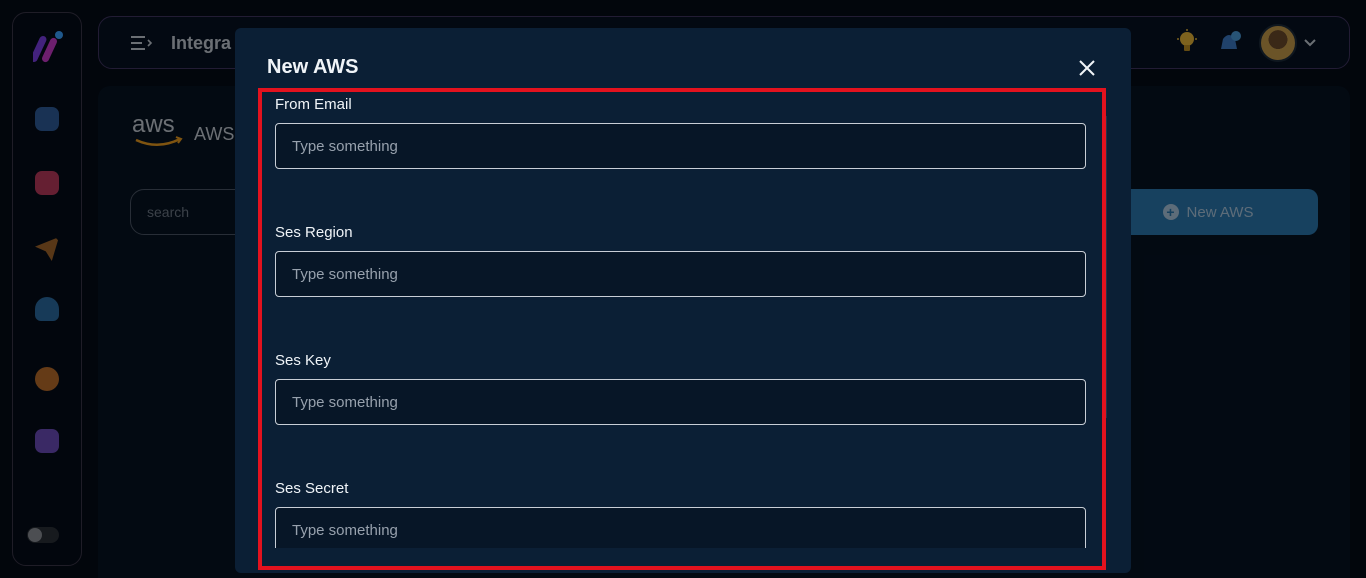 The image size is (1366, 578). I want to click on ses-secret-field: Ses Secret, so click(680, 514).